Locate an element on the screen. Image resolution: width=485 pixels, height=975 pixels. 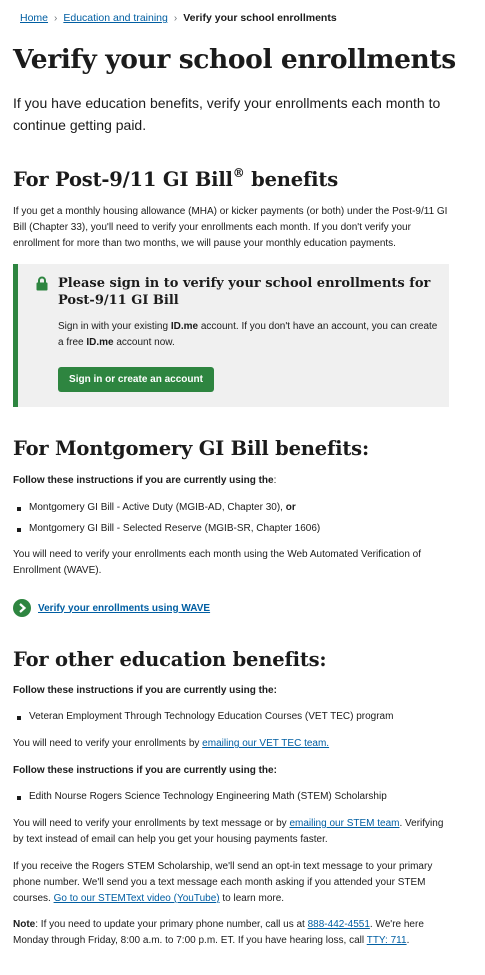
page-title: Verify your school enrollments is located at coordinates (234, 59).